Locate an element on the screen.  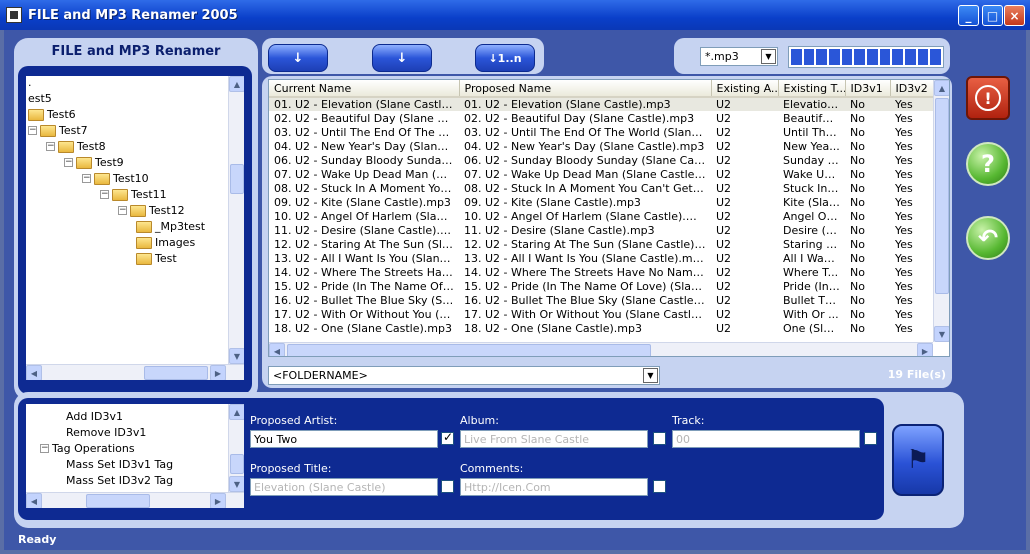
tree-node: − Test8 is located at coordinates (76, 146).